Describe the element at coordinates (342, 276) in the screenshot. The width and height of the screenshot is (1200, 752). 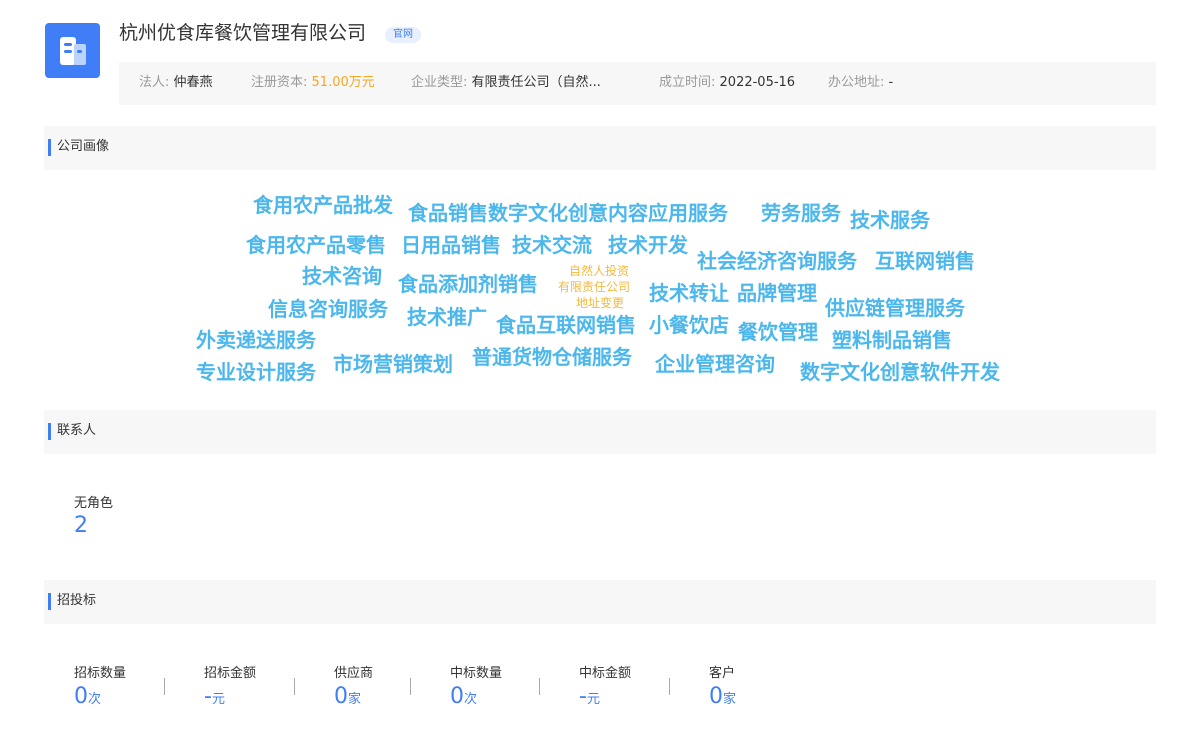
I see `word-cloud-tag: 技术咨询` at that location.